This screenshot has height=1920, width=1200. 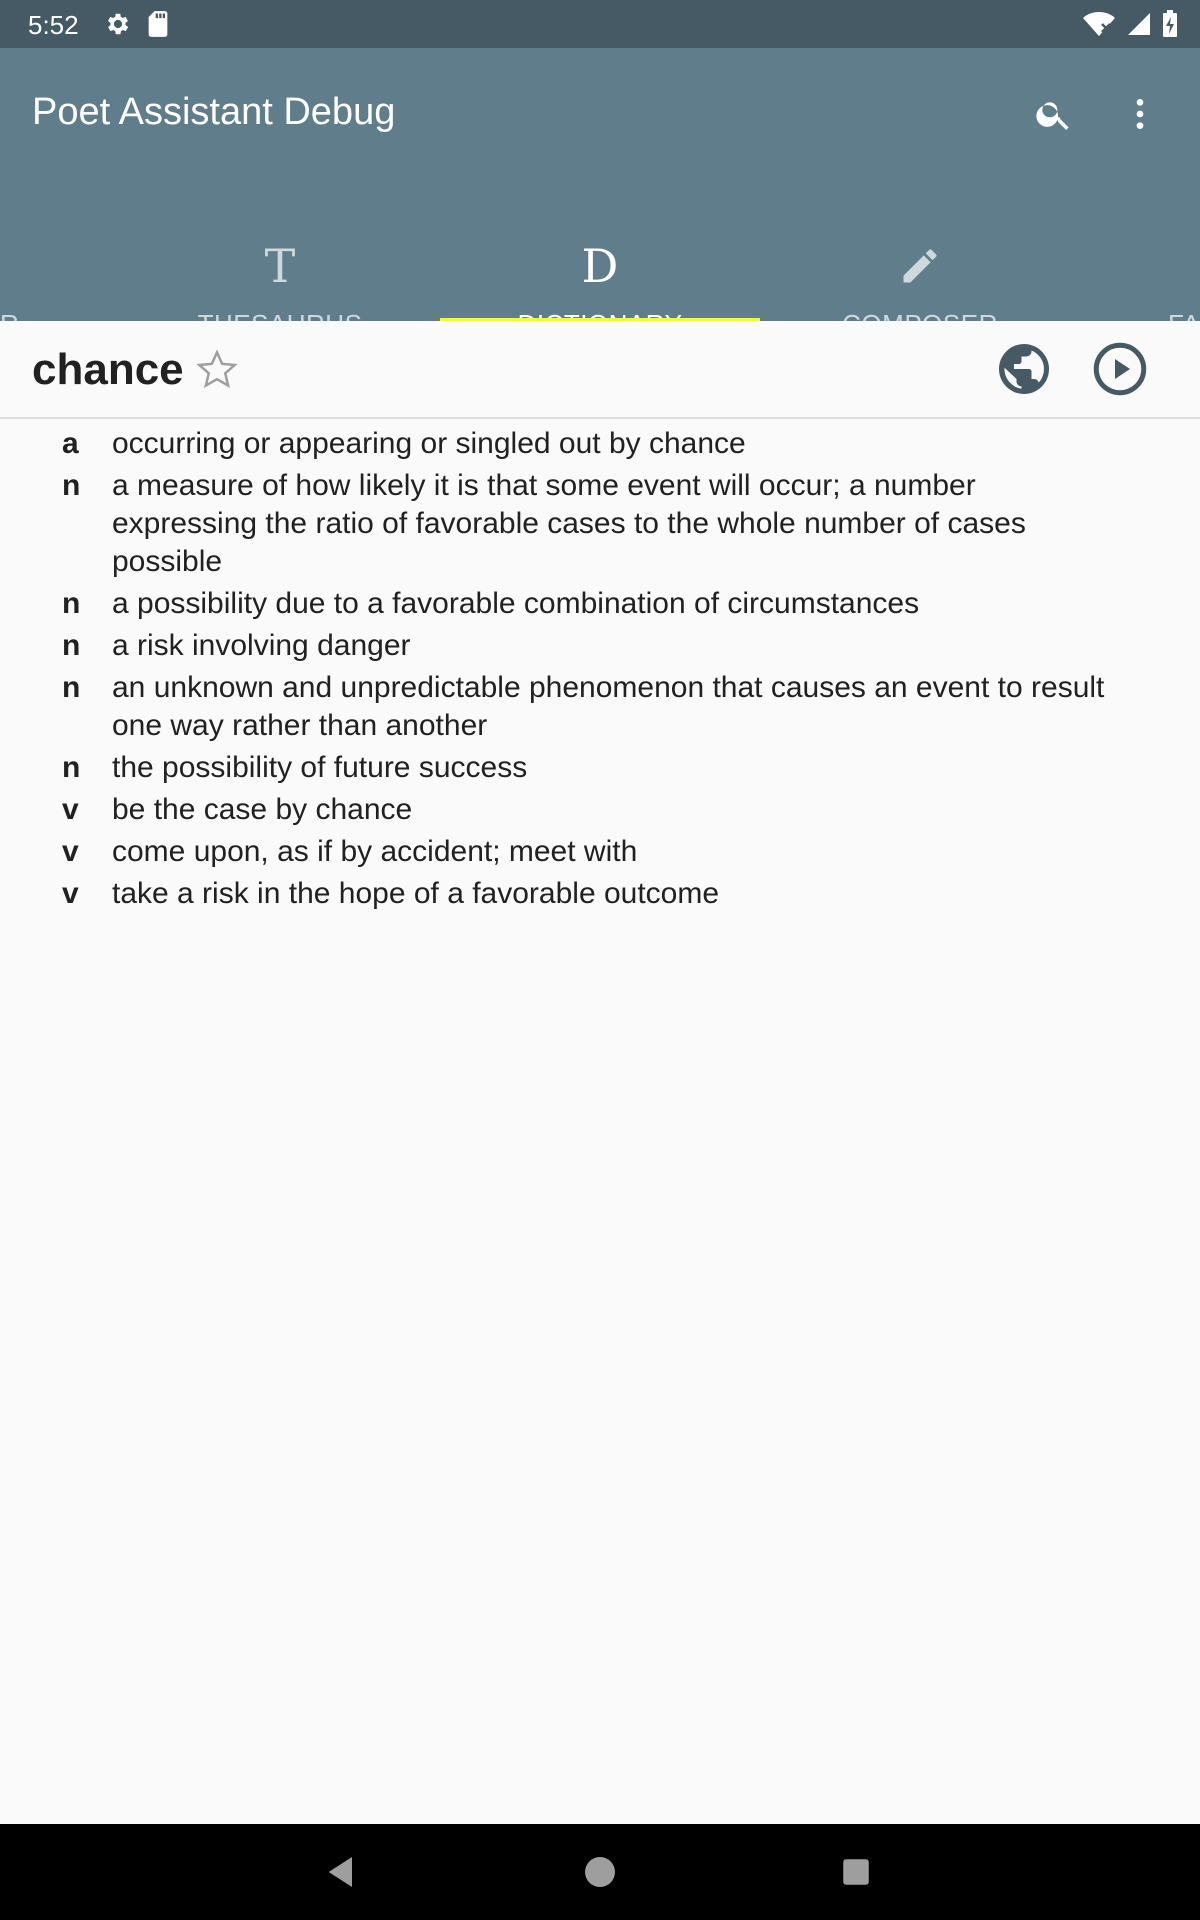 I want to click on back-icon, so click(x=342, y=1872).